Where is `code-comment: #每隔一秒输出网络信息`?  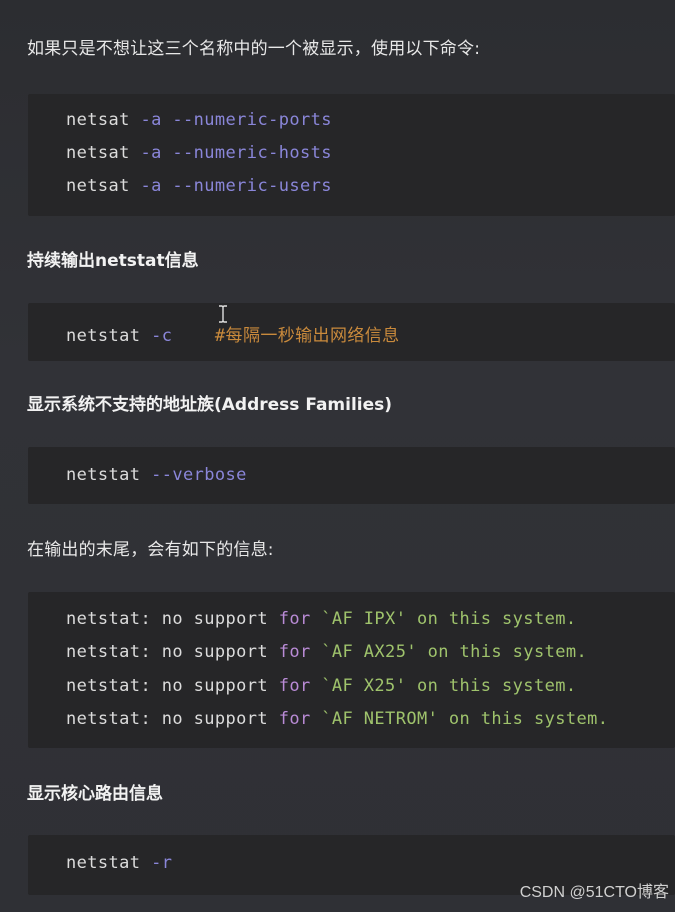
code-comment: #每隔一秒输出网络信息 is located at coordinates (307, 336).